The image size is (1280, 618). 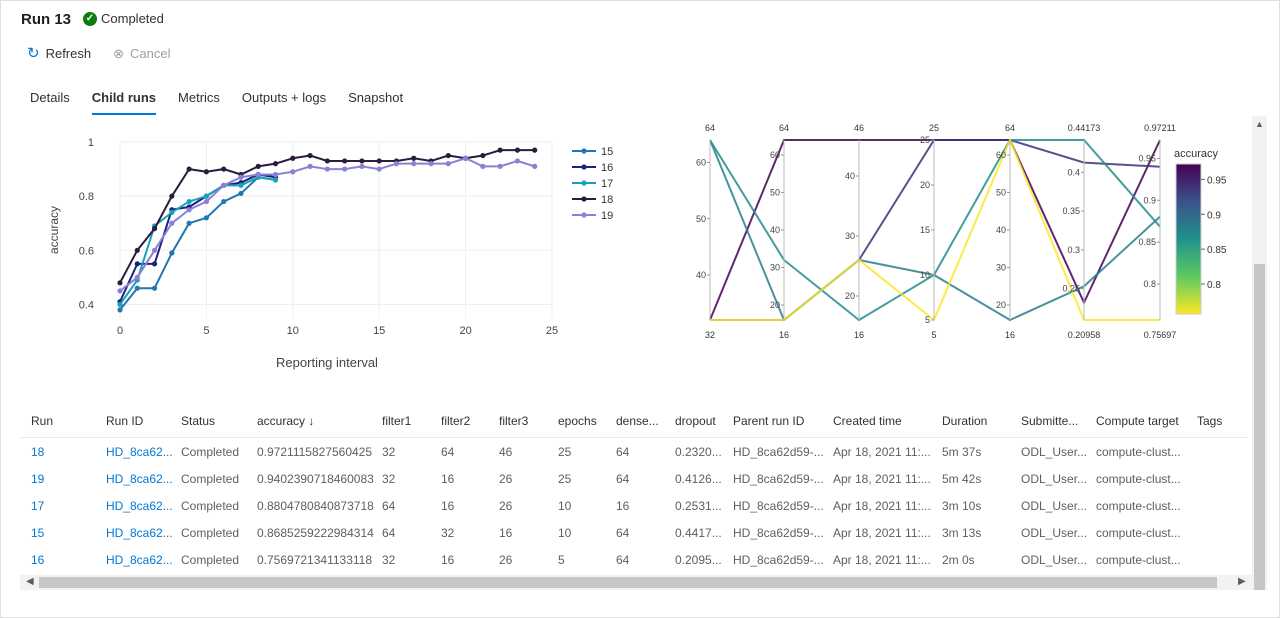 What do you see at coordinates (623, 506) in the screenshot?
I see `table-cell: 16` at bounding box center [623, 506].